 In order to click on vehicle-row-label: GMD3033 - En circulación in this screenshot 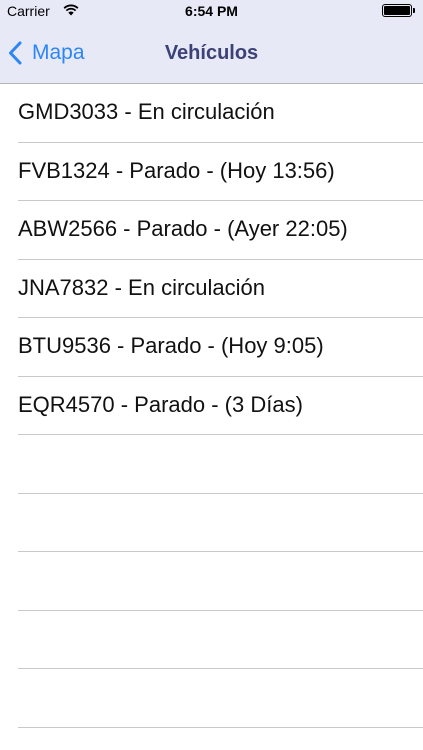, I will do `click(146, 111)`.